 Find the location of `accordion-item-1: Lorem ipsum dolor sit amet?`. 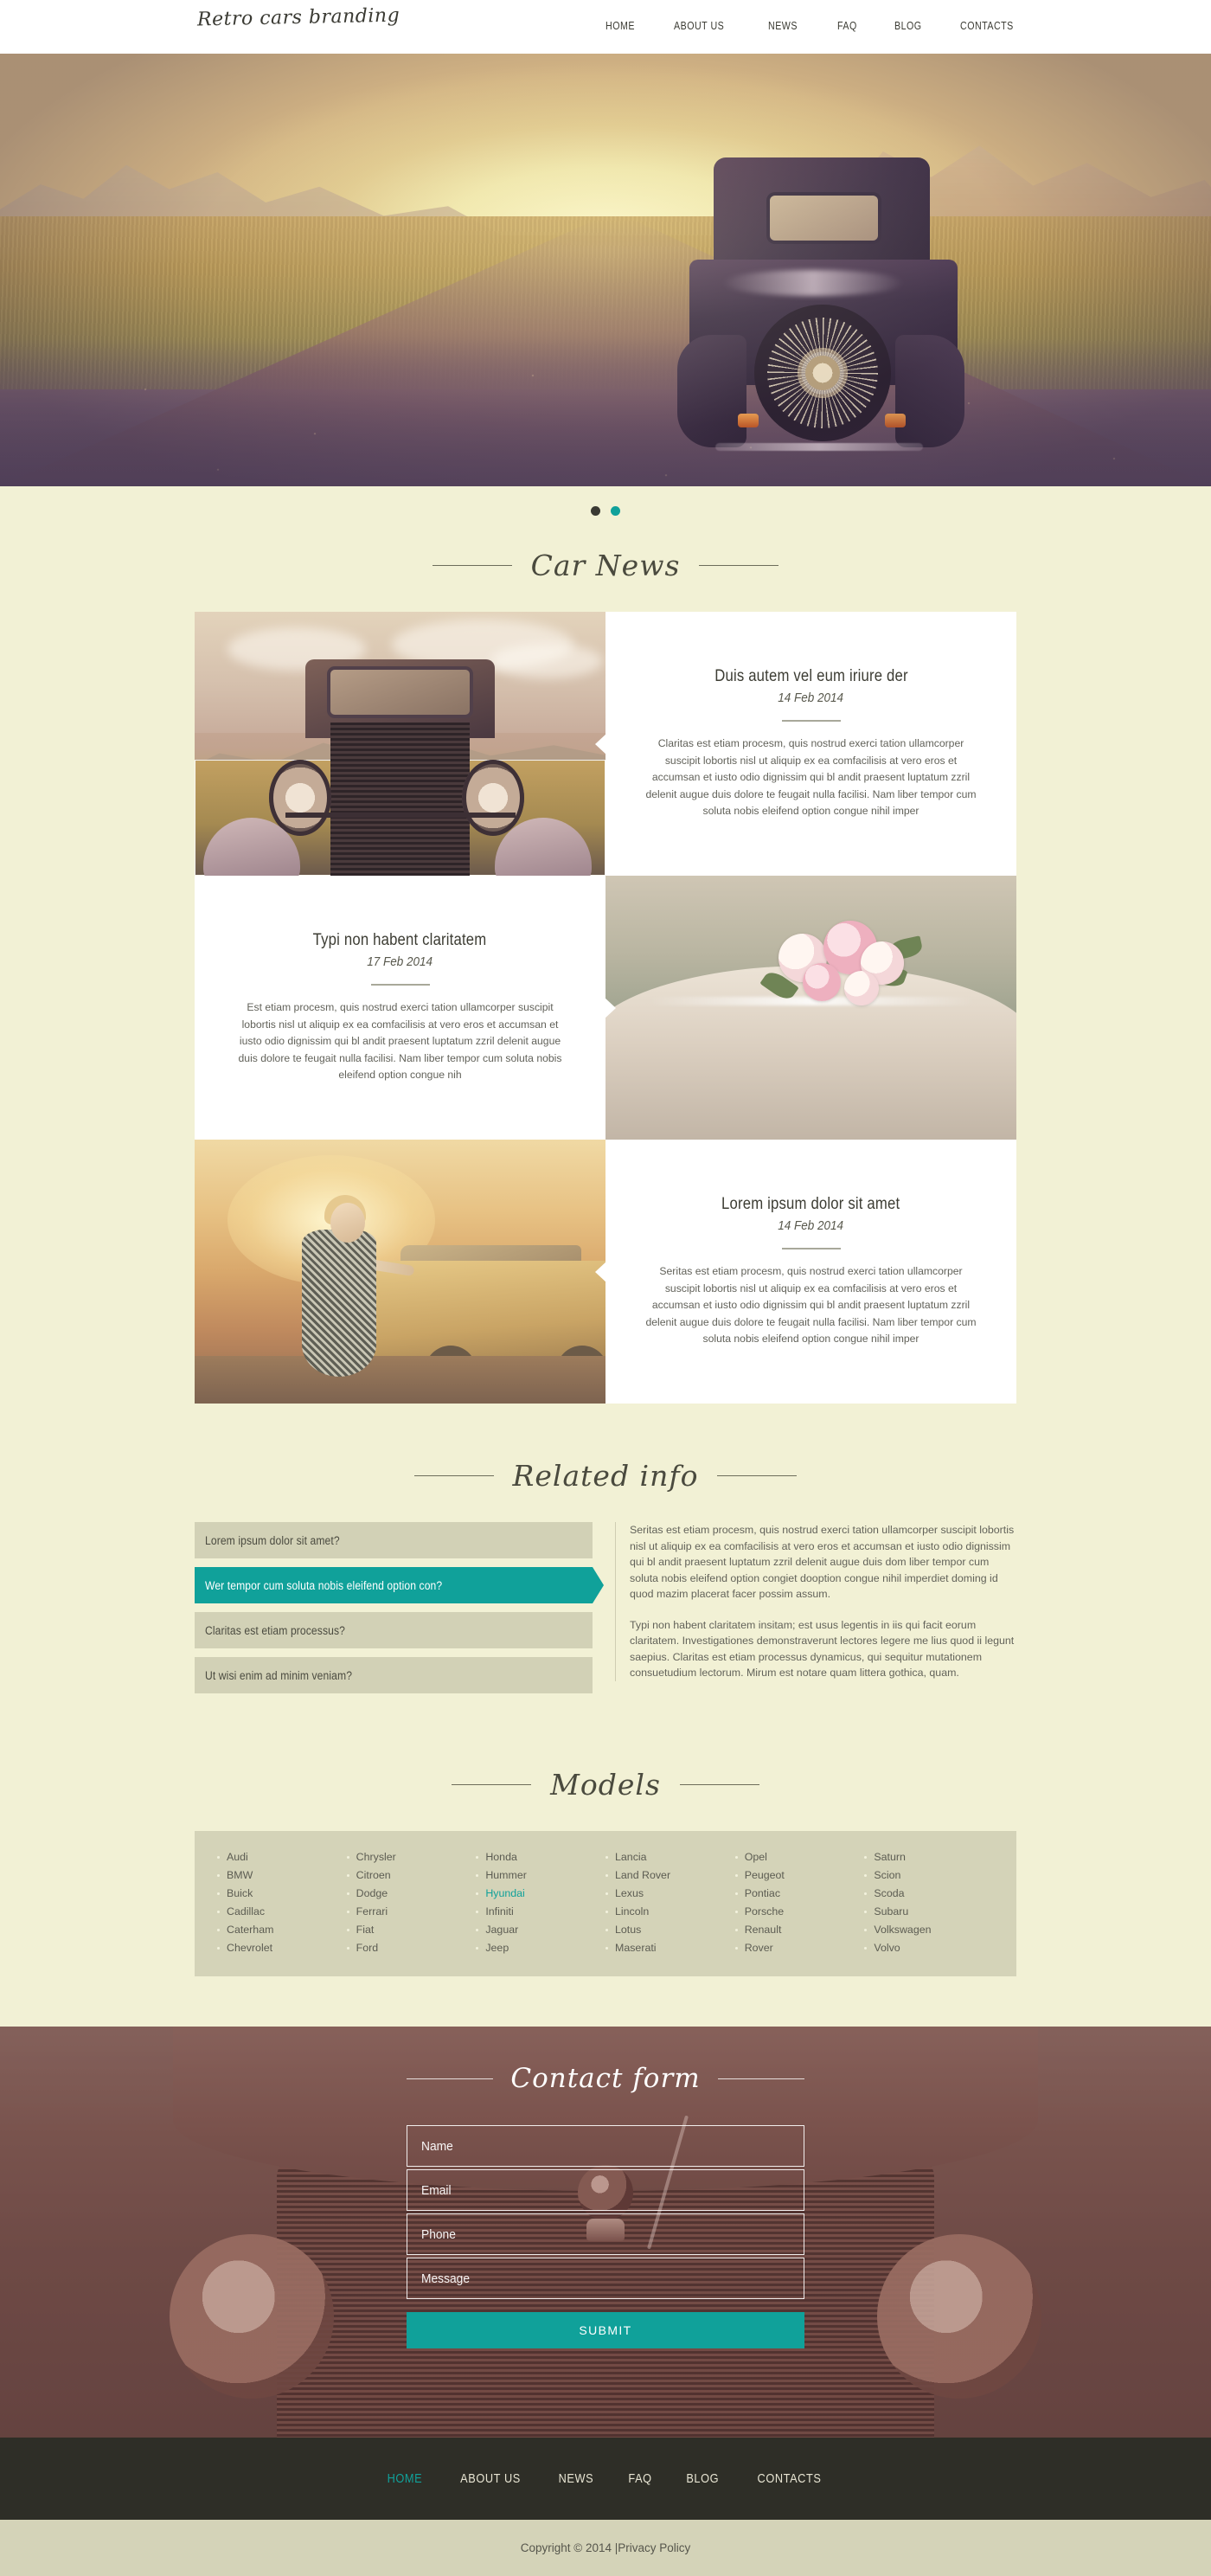

accordion-item-1: Lorem ipsum dolor sit amet? is located at coordinates (394, 1540).